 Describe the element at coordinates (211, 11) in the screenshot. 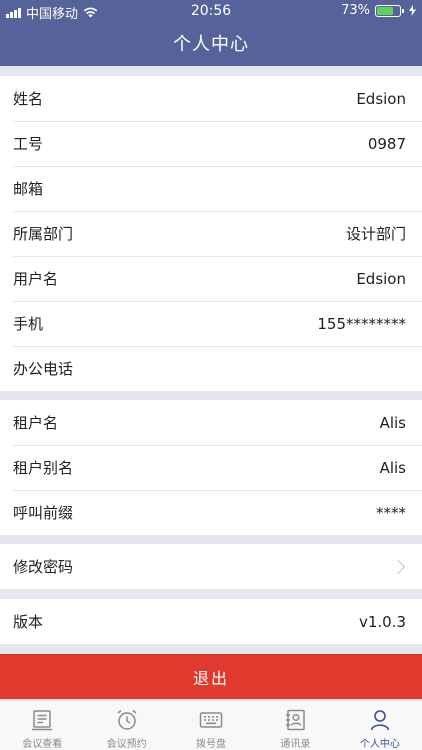

I see `status-bar: 中国移动 20:56 73%` at that location.